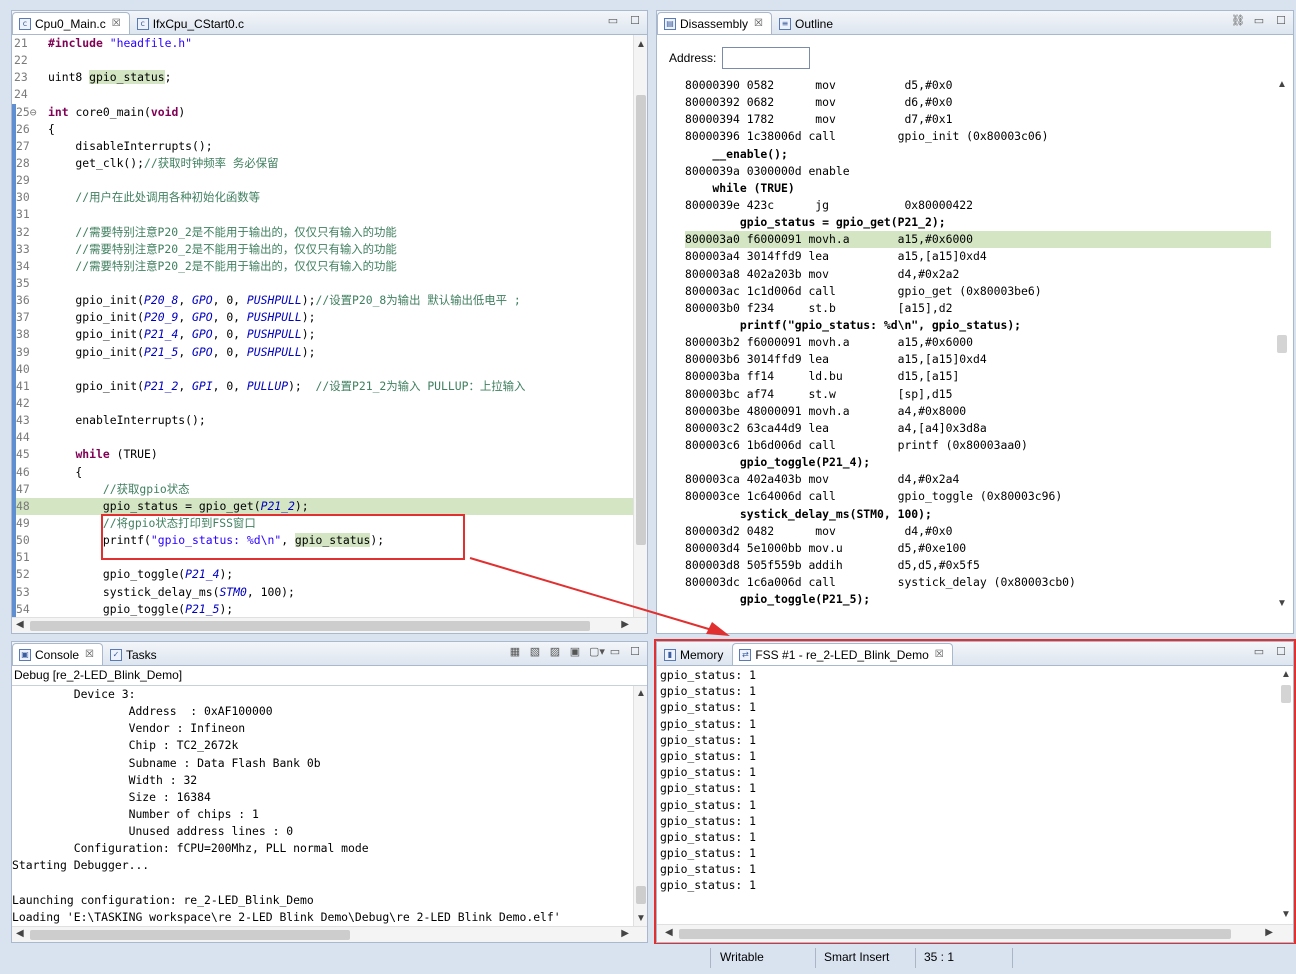 This screenshot has width=1296, height=974. I want to click on disassembly-line: 800003b6 3014ffd9 lea a15,[a15]0xd4, so click(978, 359).